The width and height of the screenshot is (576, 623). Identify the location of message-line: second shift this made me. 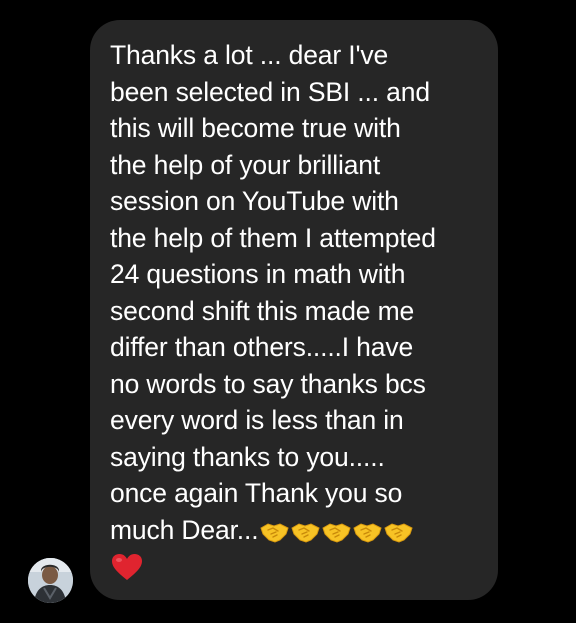
(262, 310).